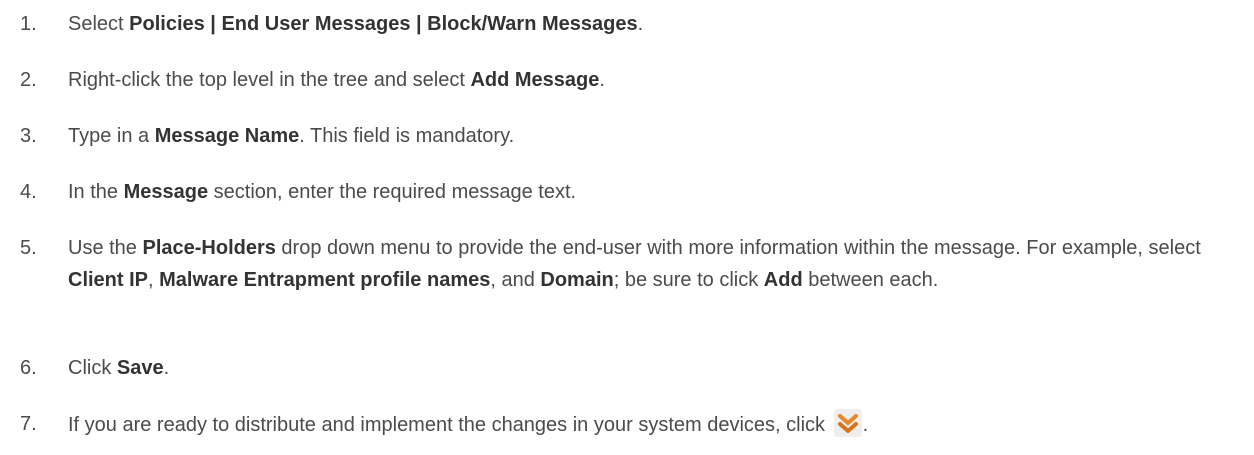  Describe the element at coordinates (28, 424) in the screenshot. I see `step-number: 7.` at that location.